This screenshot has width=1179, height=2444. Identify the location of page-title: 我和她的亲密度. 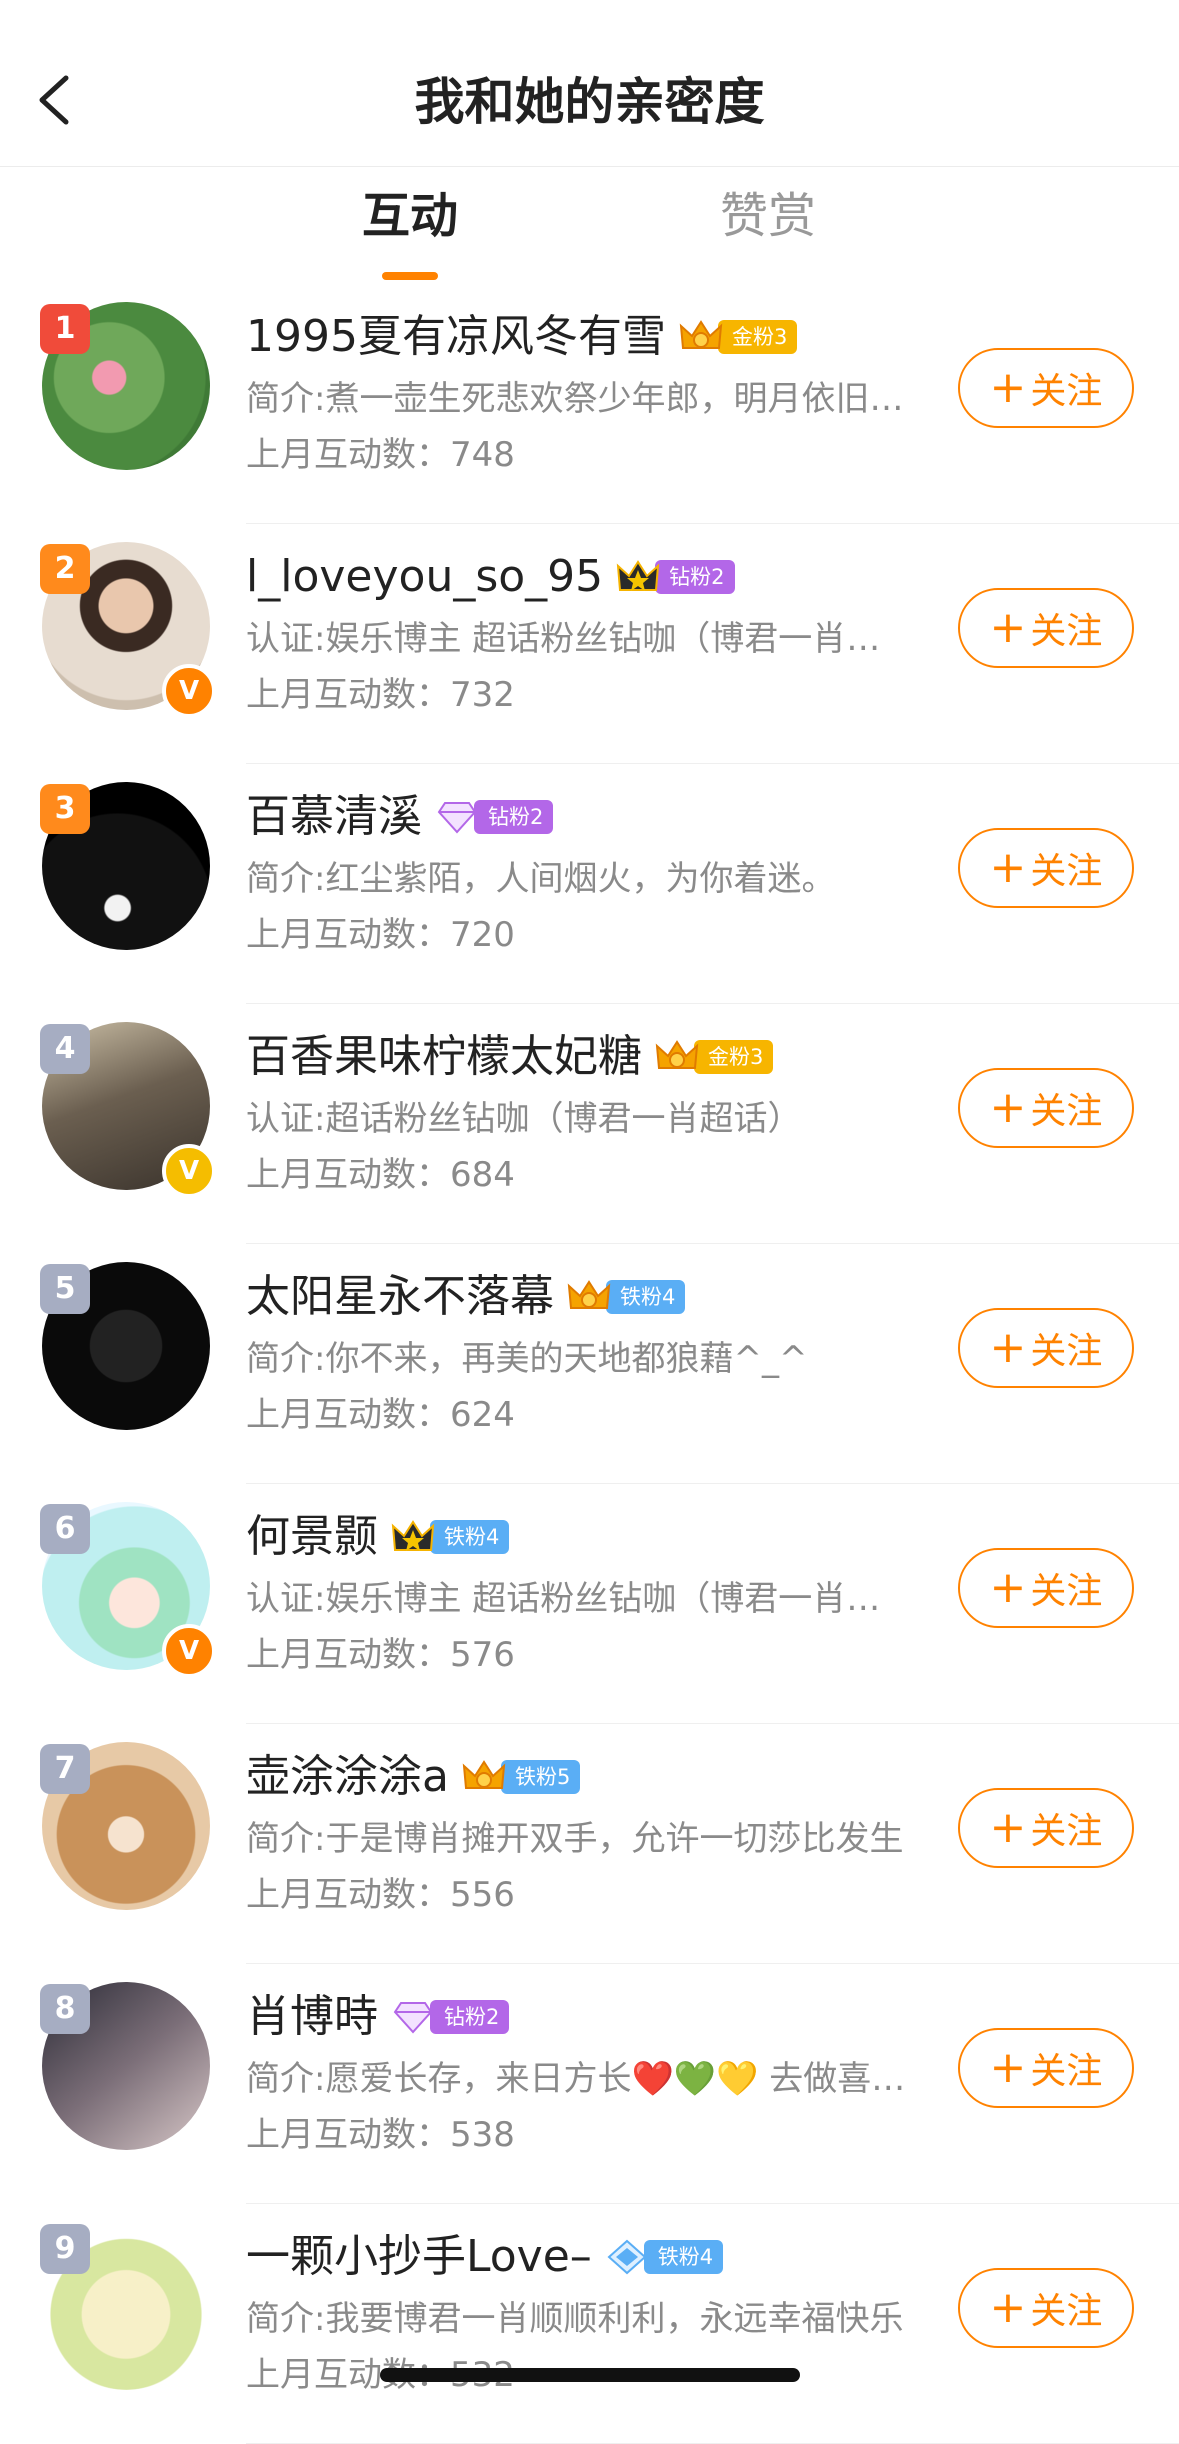
(589, 102).